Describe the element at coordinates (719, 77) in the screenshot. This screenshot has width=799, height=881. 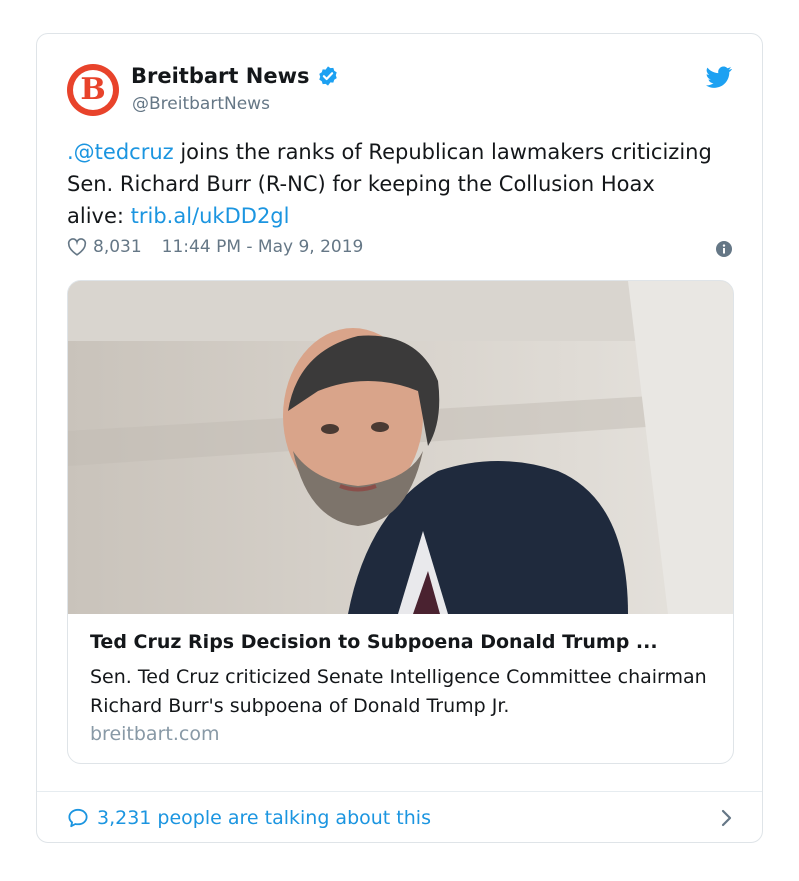
I see `twitter-bird-icon` at that location.